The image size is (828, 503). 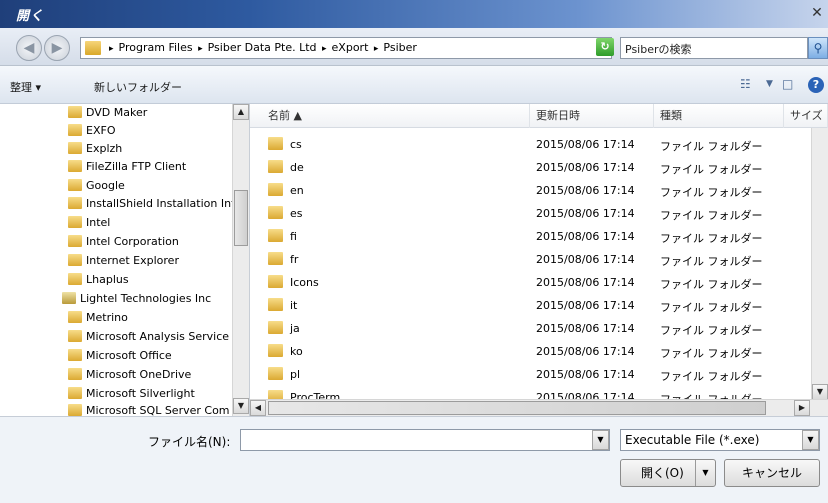 What do you see at coordinates (539, 214) in the screenshot?
I see `file-row: es 2015/08/06 17:14 ファイル フォルダー` at bounding box center [539, 214].